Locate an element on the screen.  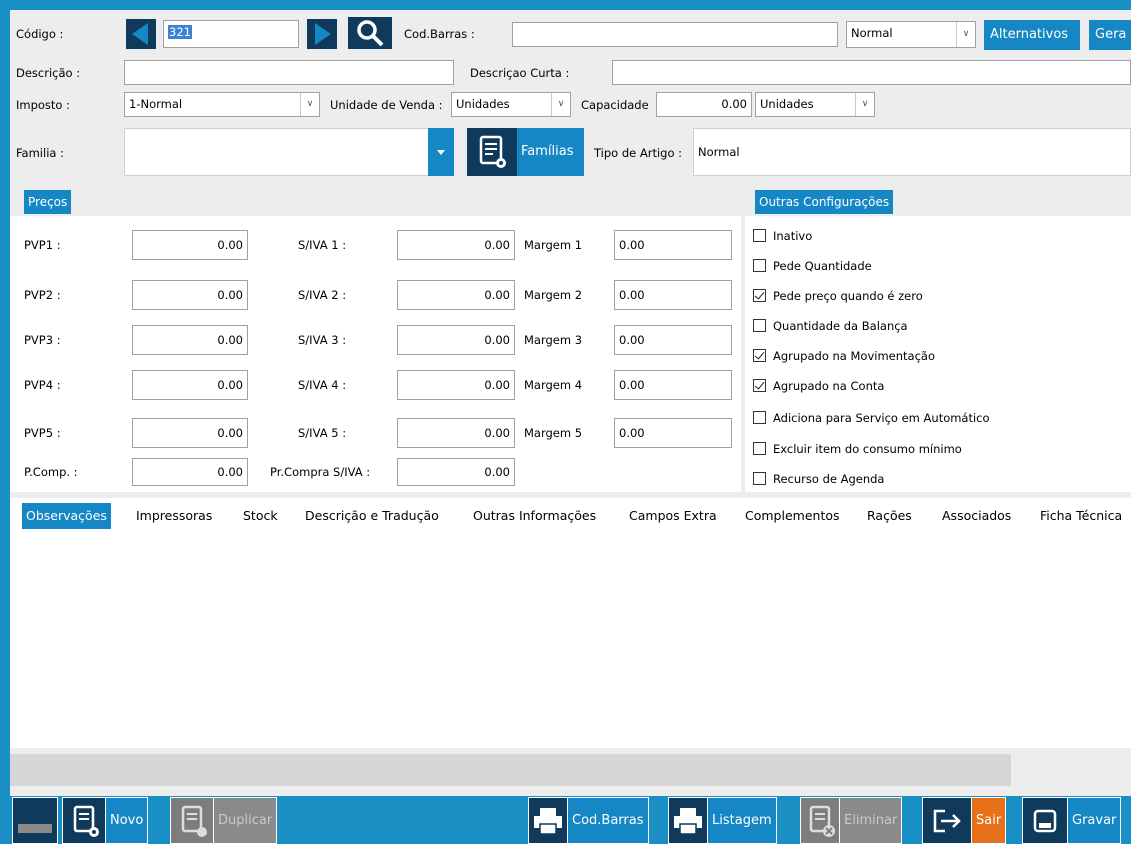
cod-barras-input is located at coordinates (675, 34).